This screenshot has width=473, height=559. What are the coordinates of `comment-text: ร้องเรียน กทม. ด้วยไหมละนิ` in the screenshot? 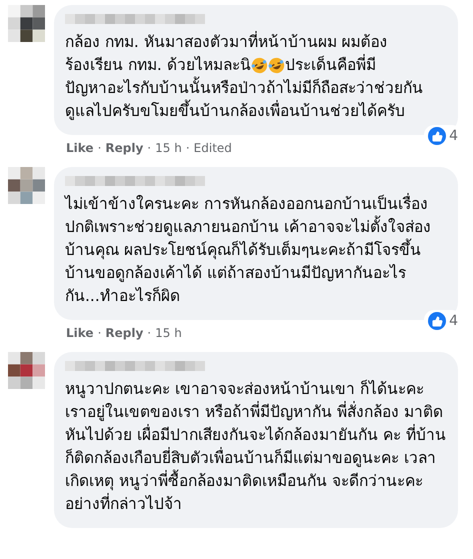 It's located at (158, 65).